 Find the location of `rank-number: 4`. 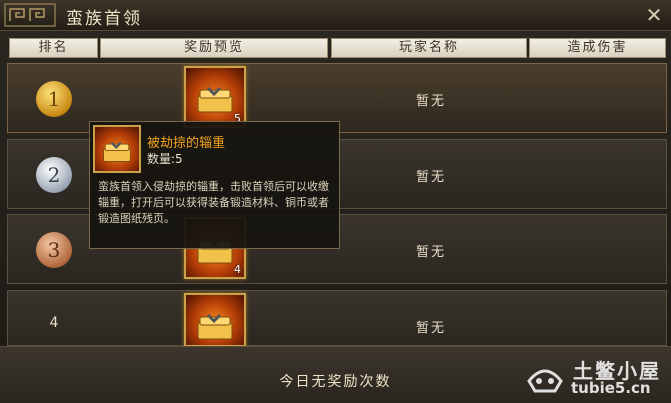

rank-number: 4 is located at coordinates (54, 323).